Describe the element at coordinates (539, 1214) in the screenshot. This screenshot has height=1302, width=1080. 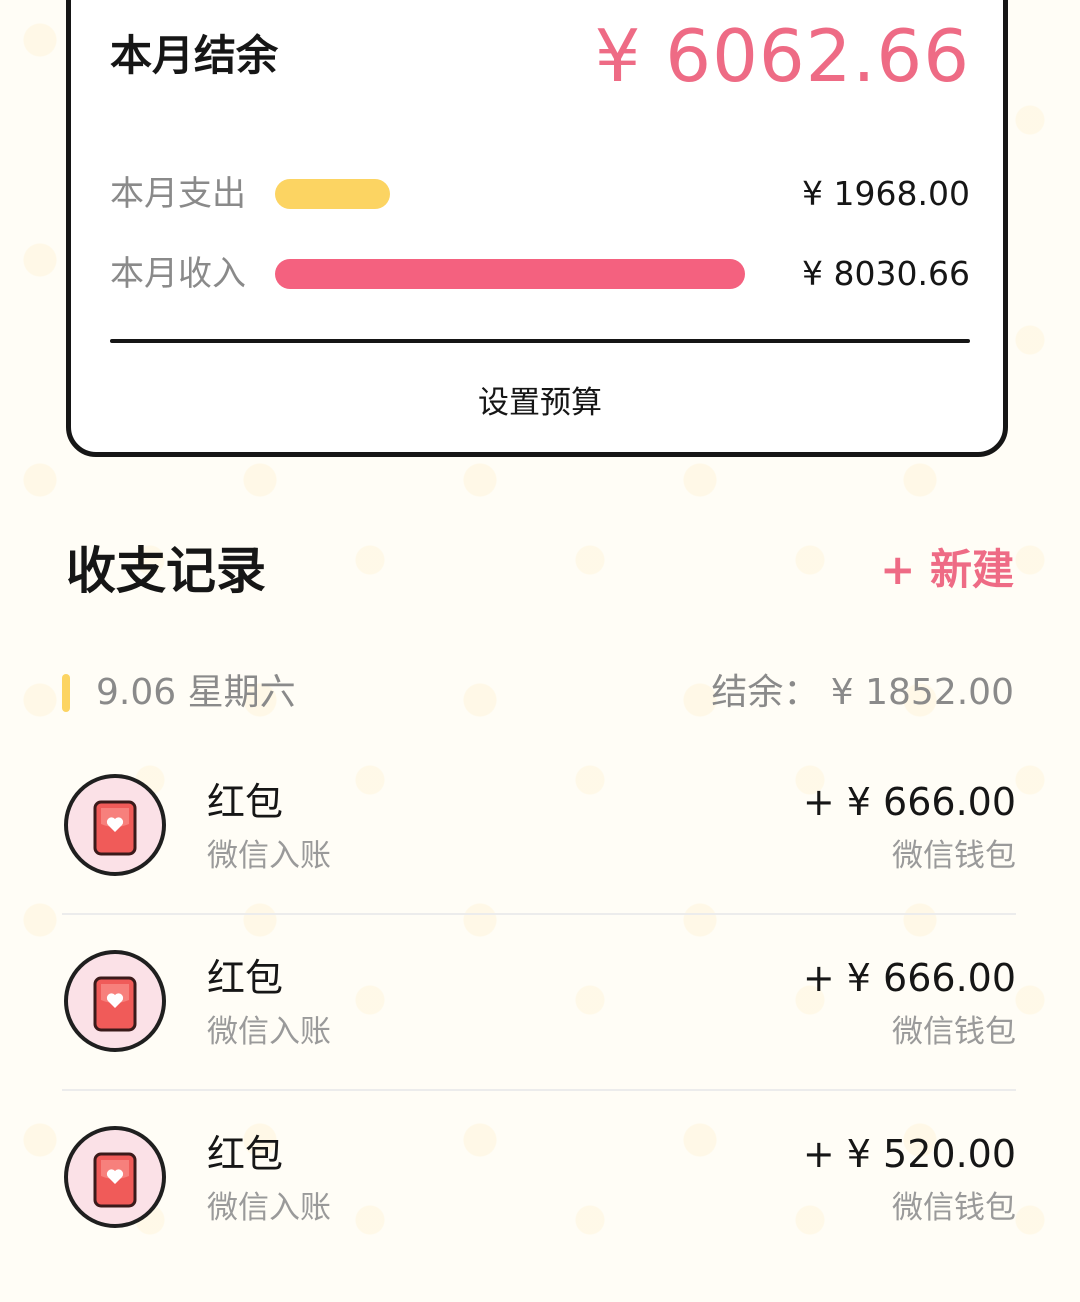
I see `record-item: 红包 微信入账 + ¥ 520.00 微信钱包` at that location.